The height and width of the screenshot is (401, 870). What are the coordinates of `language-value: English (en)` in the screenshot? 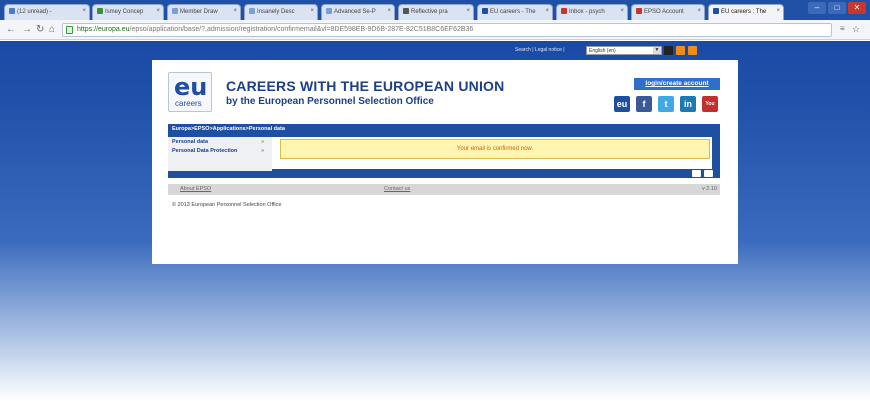 It's located at (602, 51).